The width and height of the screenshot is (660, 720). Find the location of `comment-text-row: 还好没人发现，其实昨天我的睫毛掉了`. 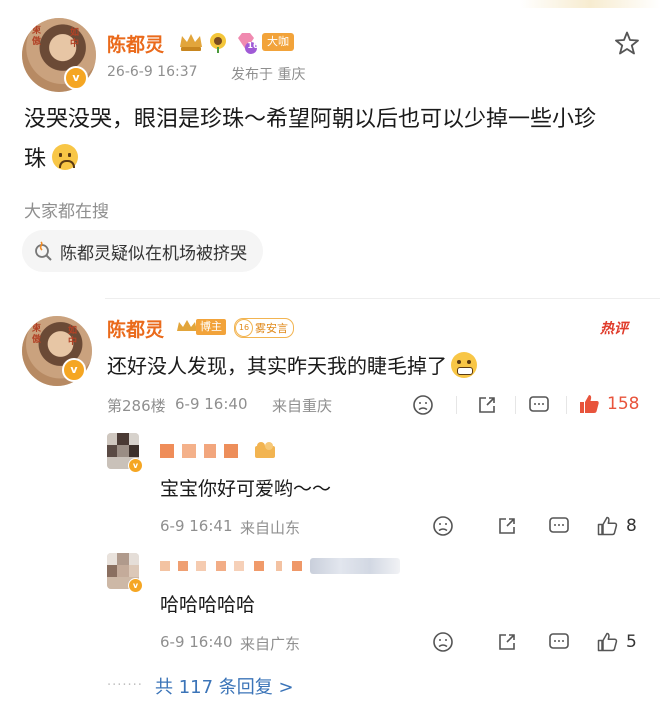

comment-text-row: 还好没人发现，其实昨天我的睫毛掉了 is located at coordinates (292, 364).